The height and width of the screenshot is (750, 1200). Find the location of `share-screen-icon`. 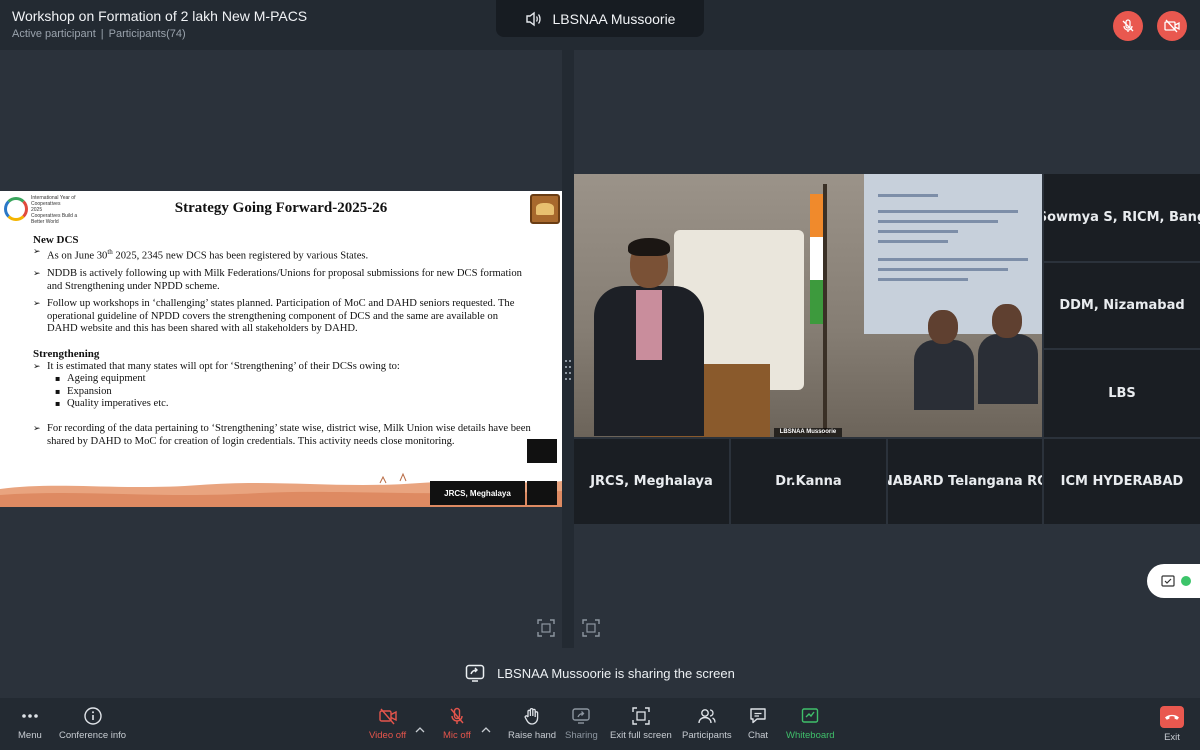

share-screen-icon is located at coordinates (581, 716).